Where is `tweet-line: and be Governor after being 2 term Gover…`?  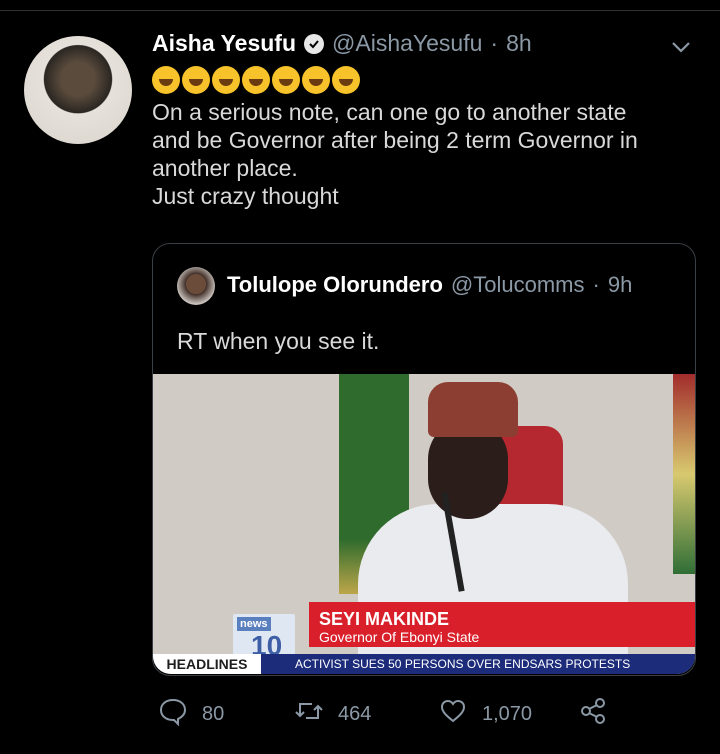
tweet-line: and be Governor after being 2 term Gover… is located at coordinates (395, 140).